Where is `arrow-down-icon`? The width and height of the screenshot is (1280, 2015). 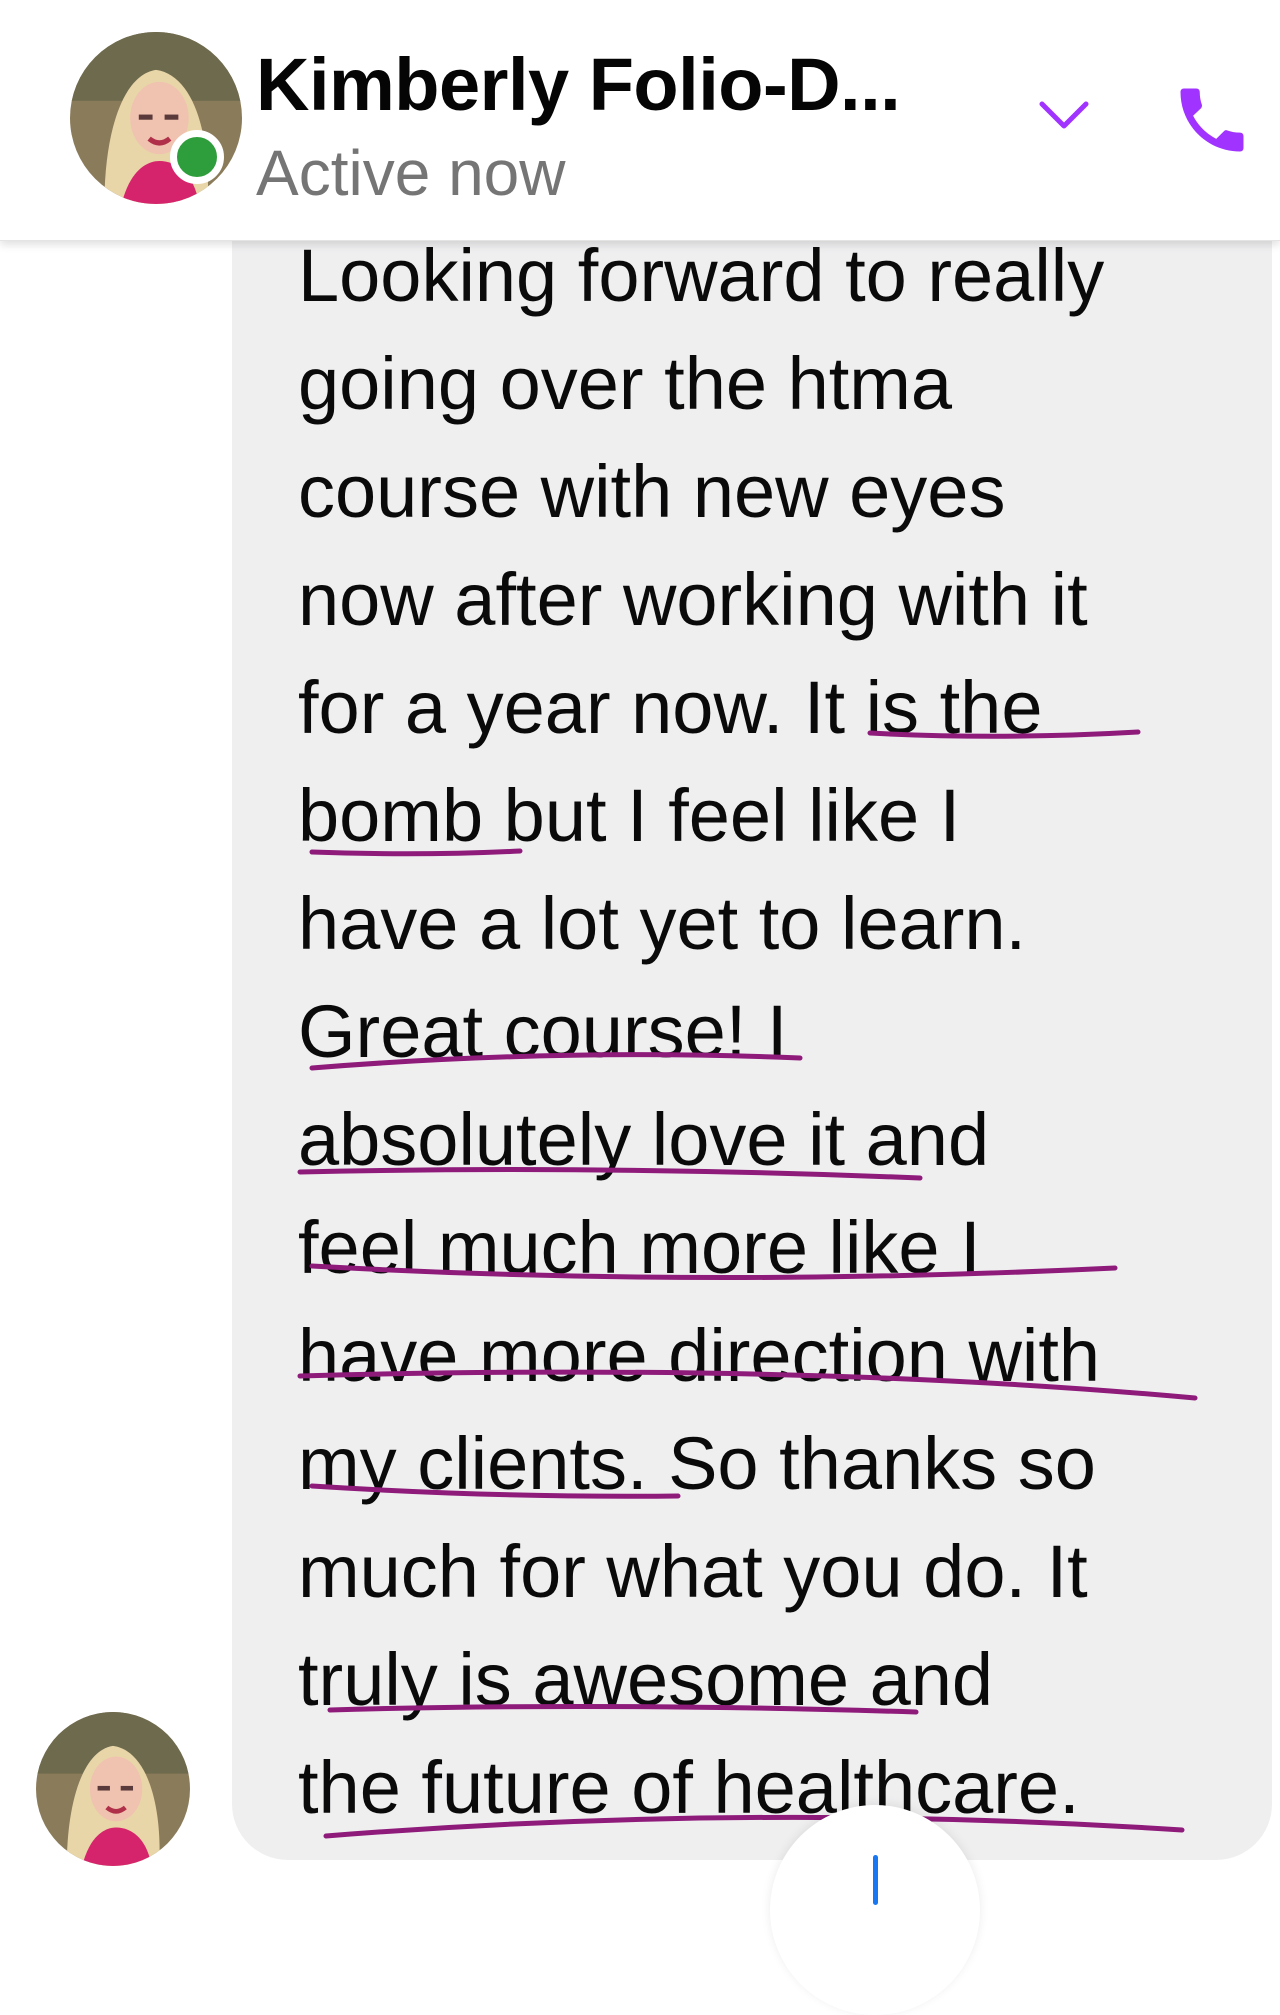 arrow-down-icon is located at coordinates (875, 1880).